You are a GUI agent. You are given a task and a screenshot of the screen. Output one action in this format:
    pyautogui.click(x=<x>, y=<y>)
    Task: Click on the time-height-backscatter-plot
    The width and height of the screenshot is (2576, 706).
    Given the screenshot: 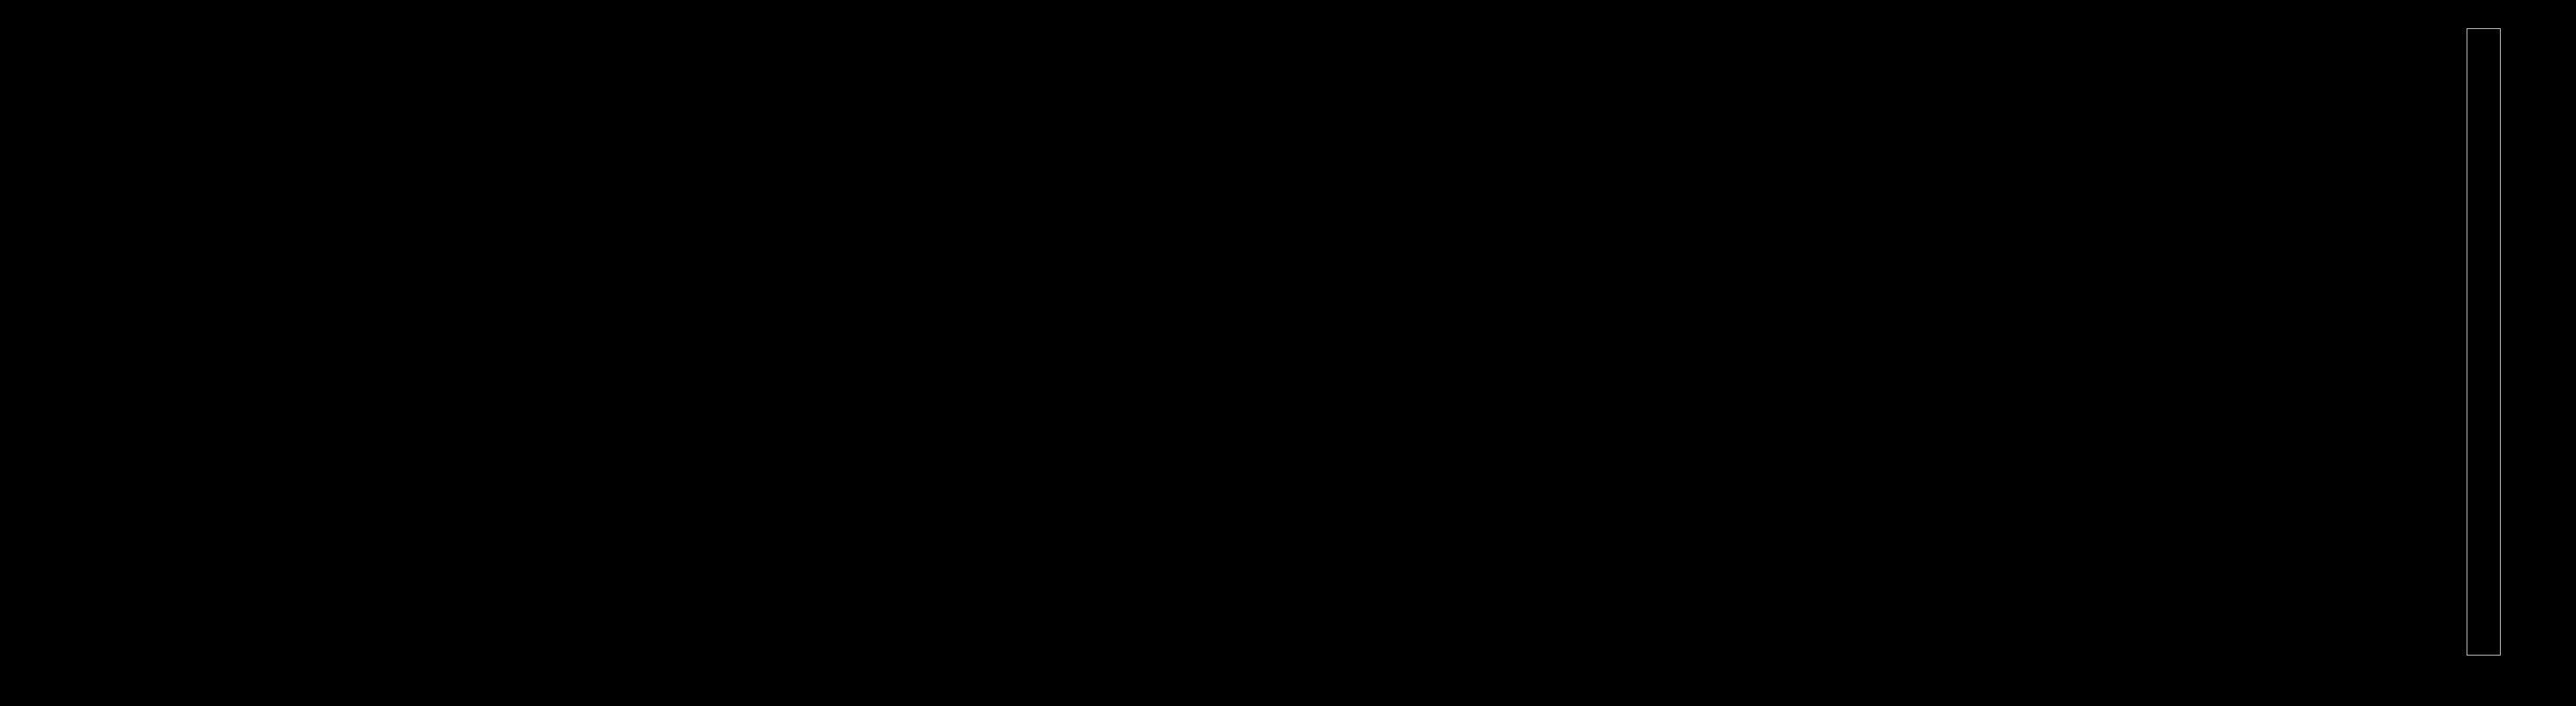 What is the action you would take?
    pyautogui.click(x=202, y=90)
    